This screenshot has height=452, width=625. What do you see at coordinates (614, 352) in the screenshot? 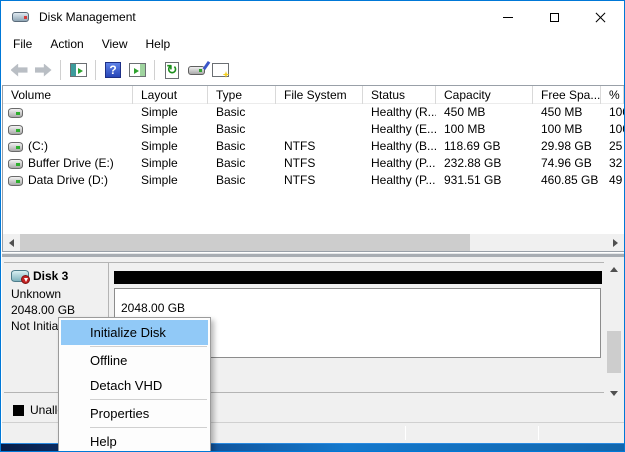
I see `vertical-scroll-thumb` at bounding box center [614, 352].